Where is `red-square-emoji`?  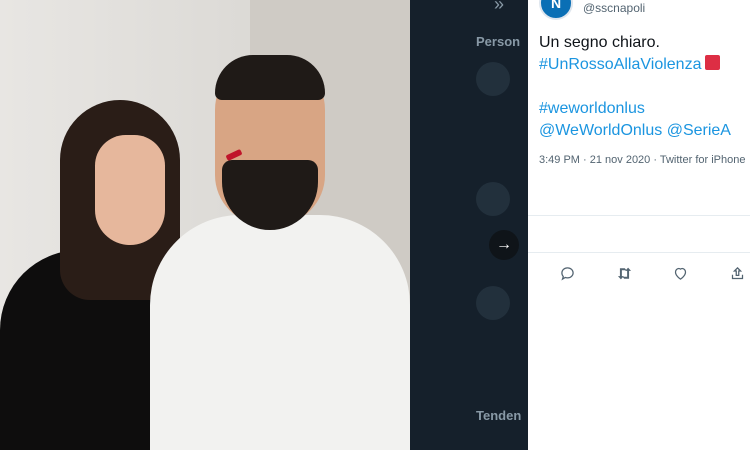
red-square-emoji is located at coordinates (713, 62).